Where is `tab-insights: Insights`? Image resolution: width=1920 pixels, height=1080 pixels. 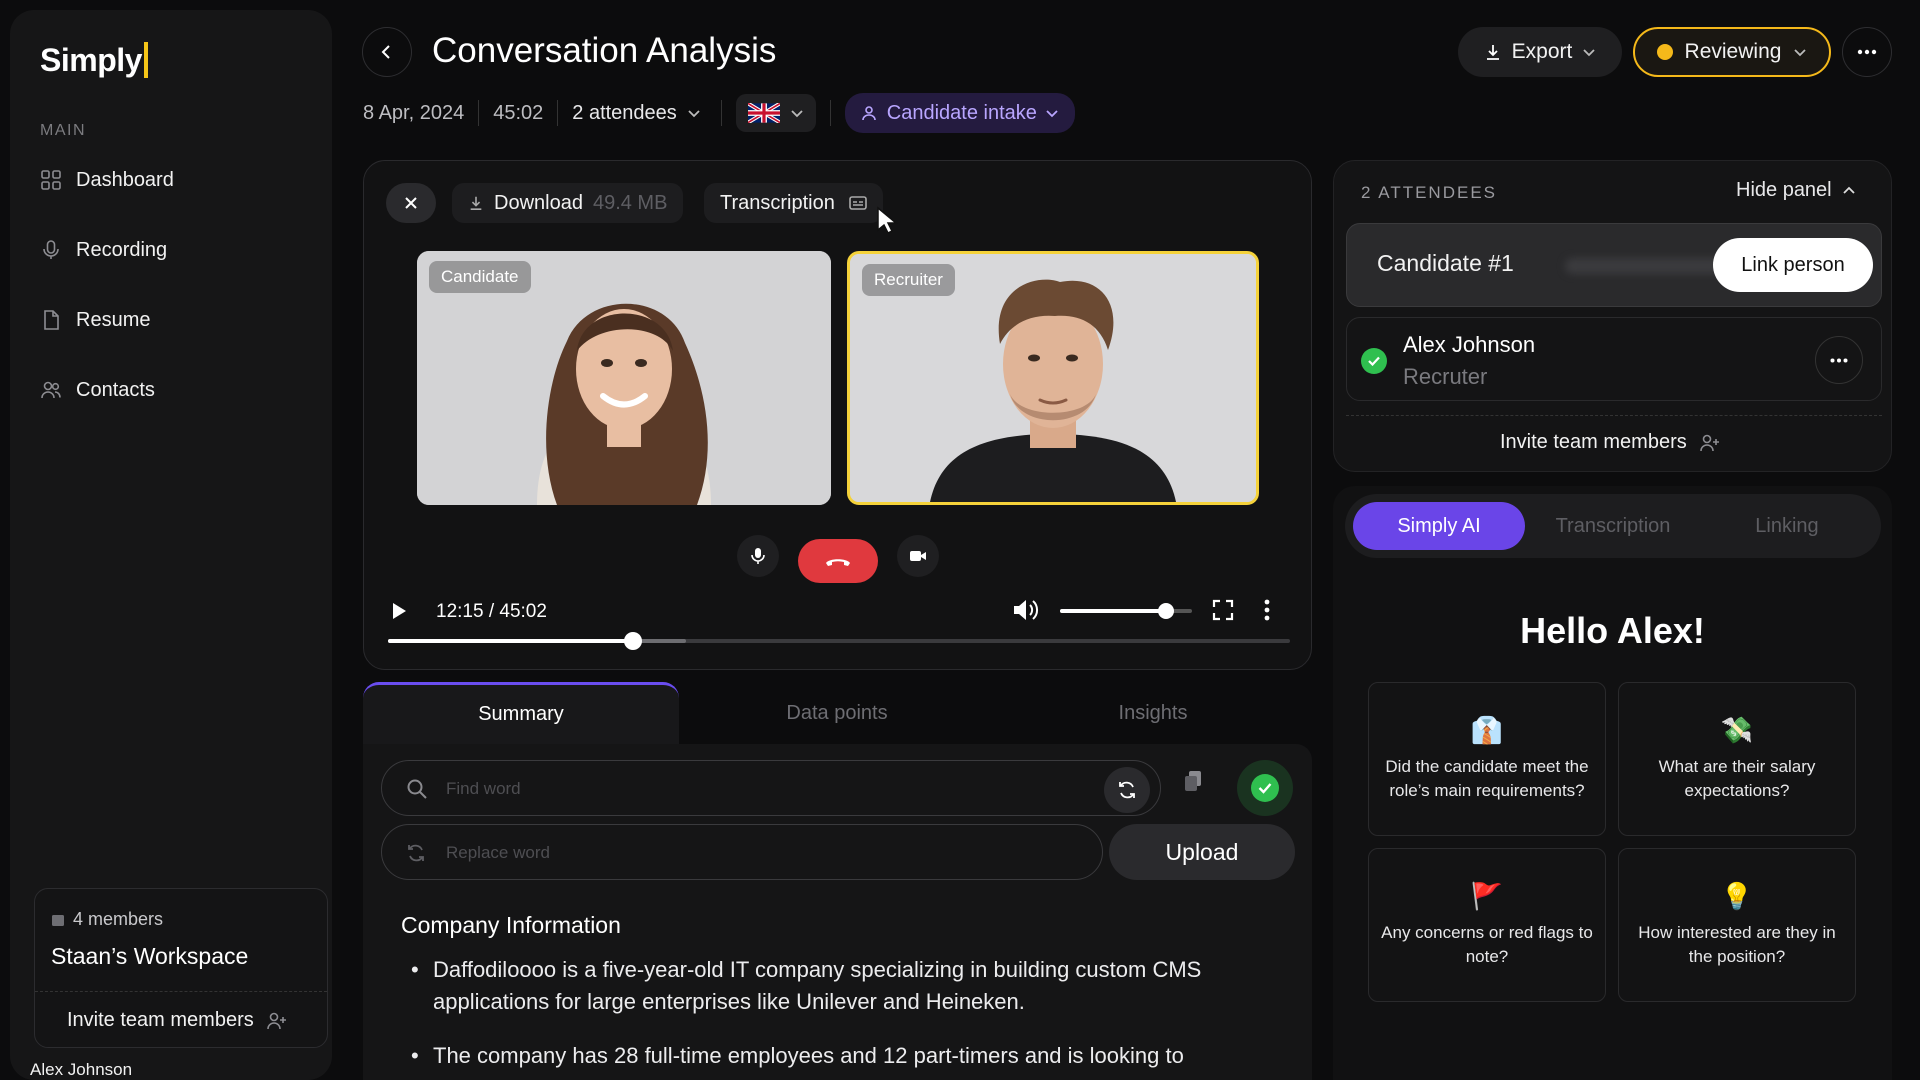 tab-insights: Insights is located at coordinates (1153, 713).